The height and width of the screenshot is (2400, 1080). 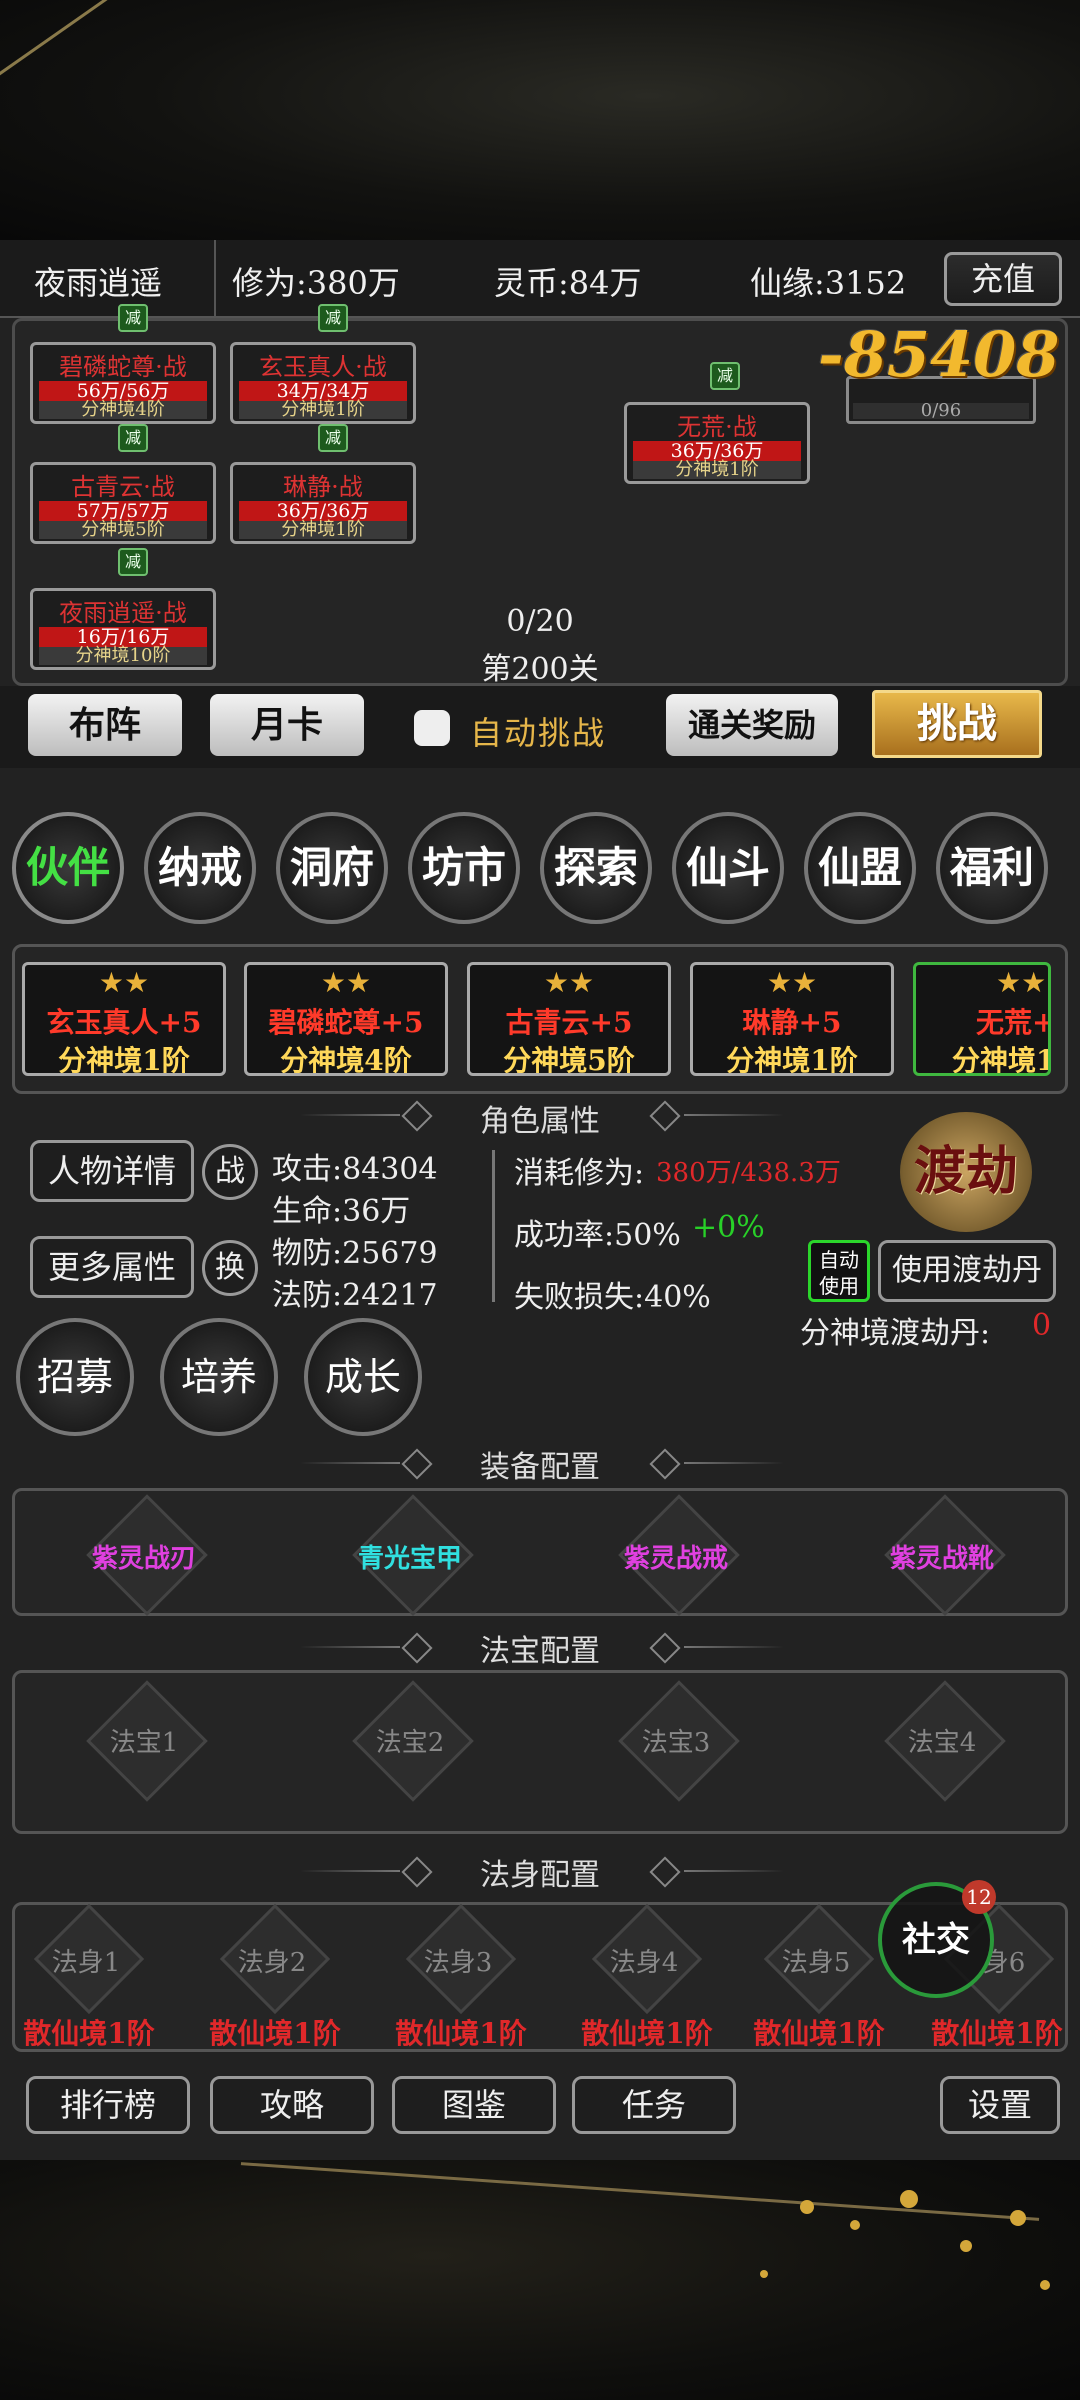 I want to click on cost-label: 消耗修为:, so click(x=579, y=1173).